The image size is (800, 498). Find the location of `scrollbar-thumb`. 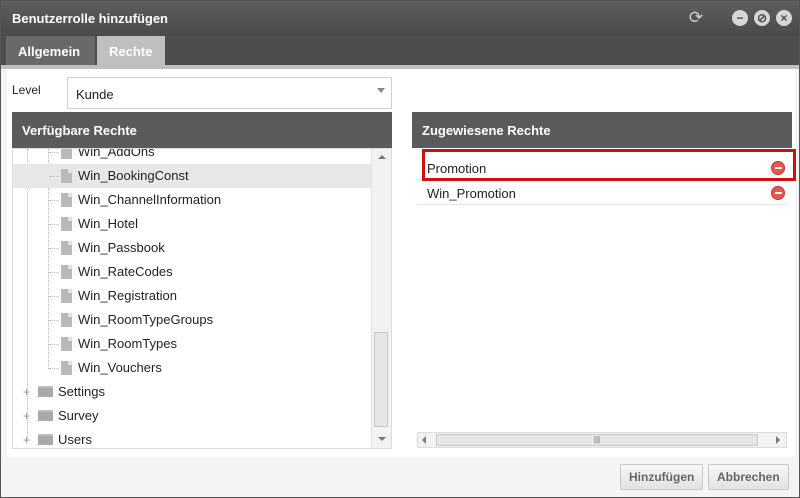

scrollbar-thumb is located at coordinates (381, 379).